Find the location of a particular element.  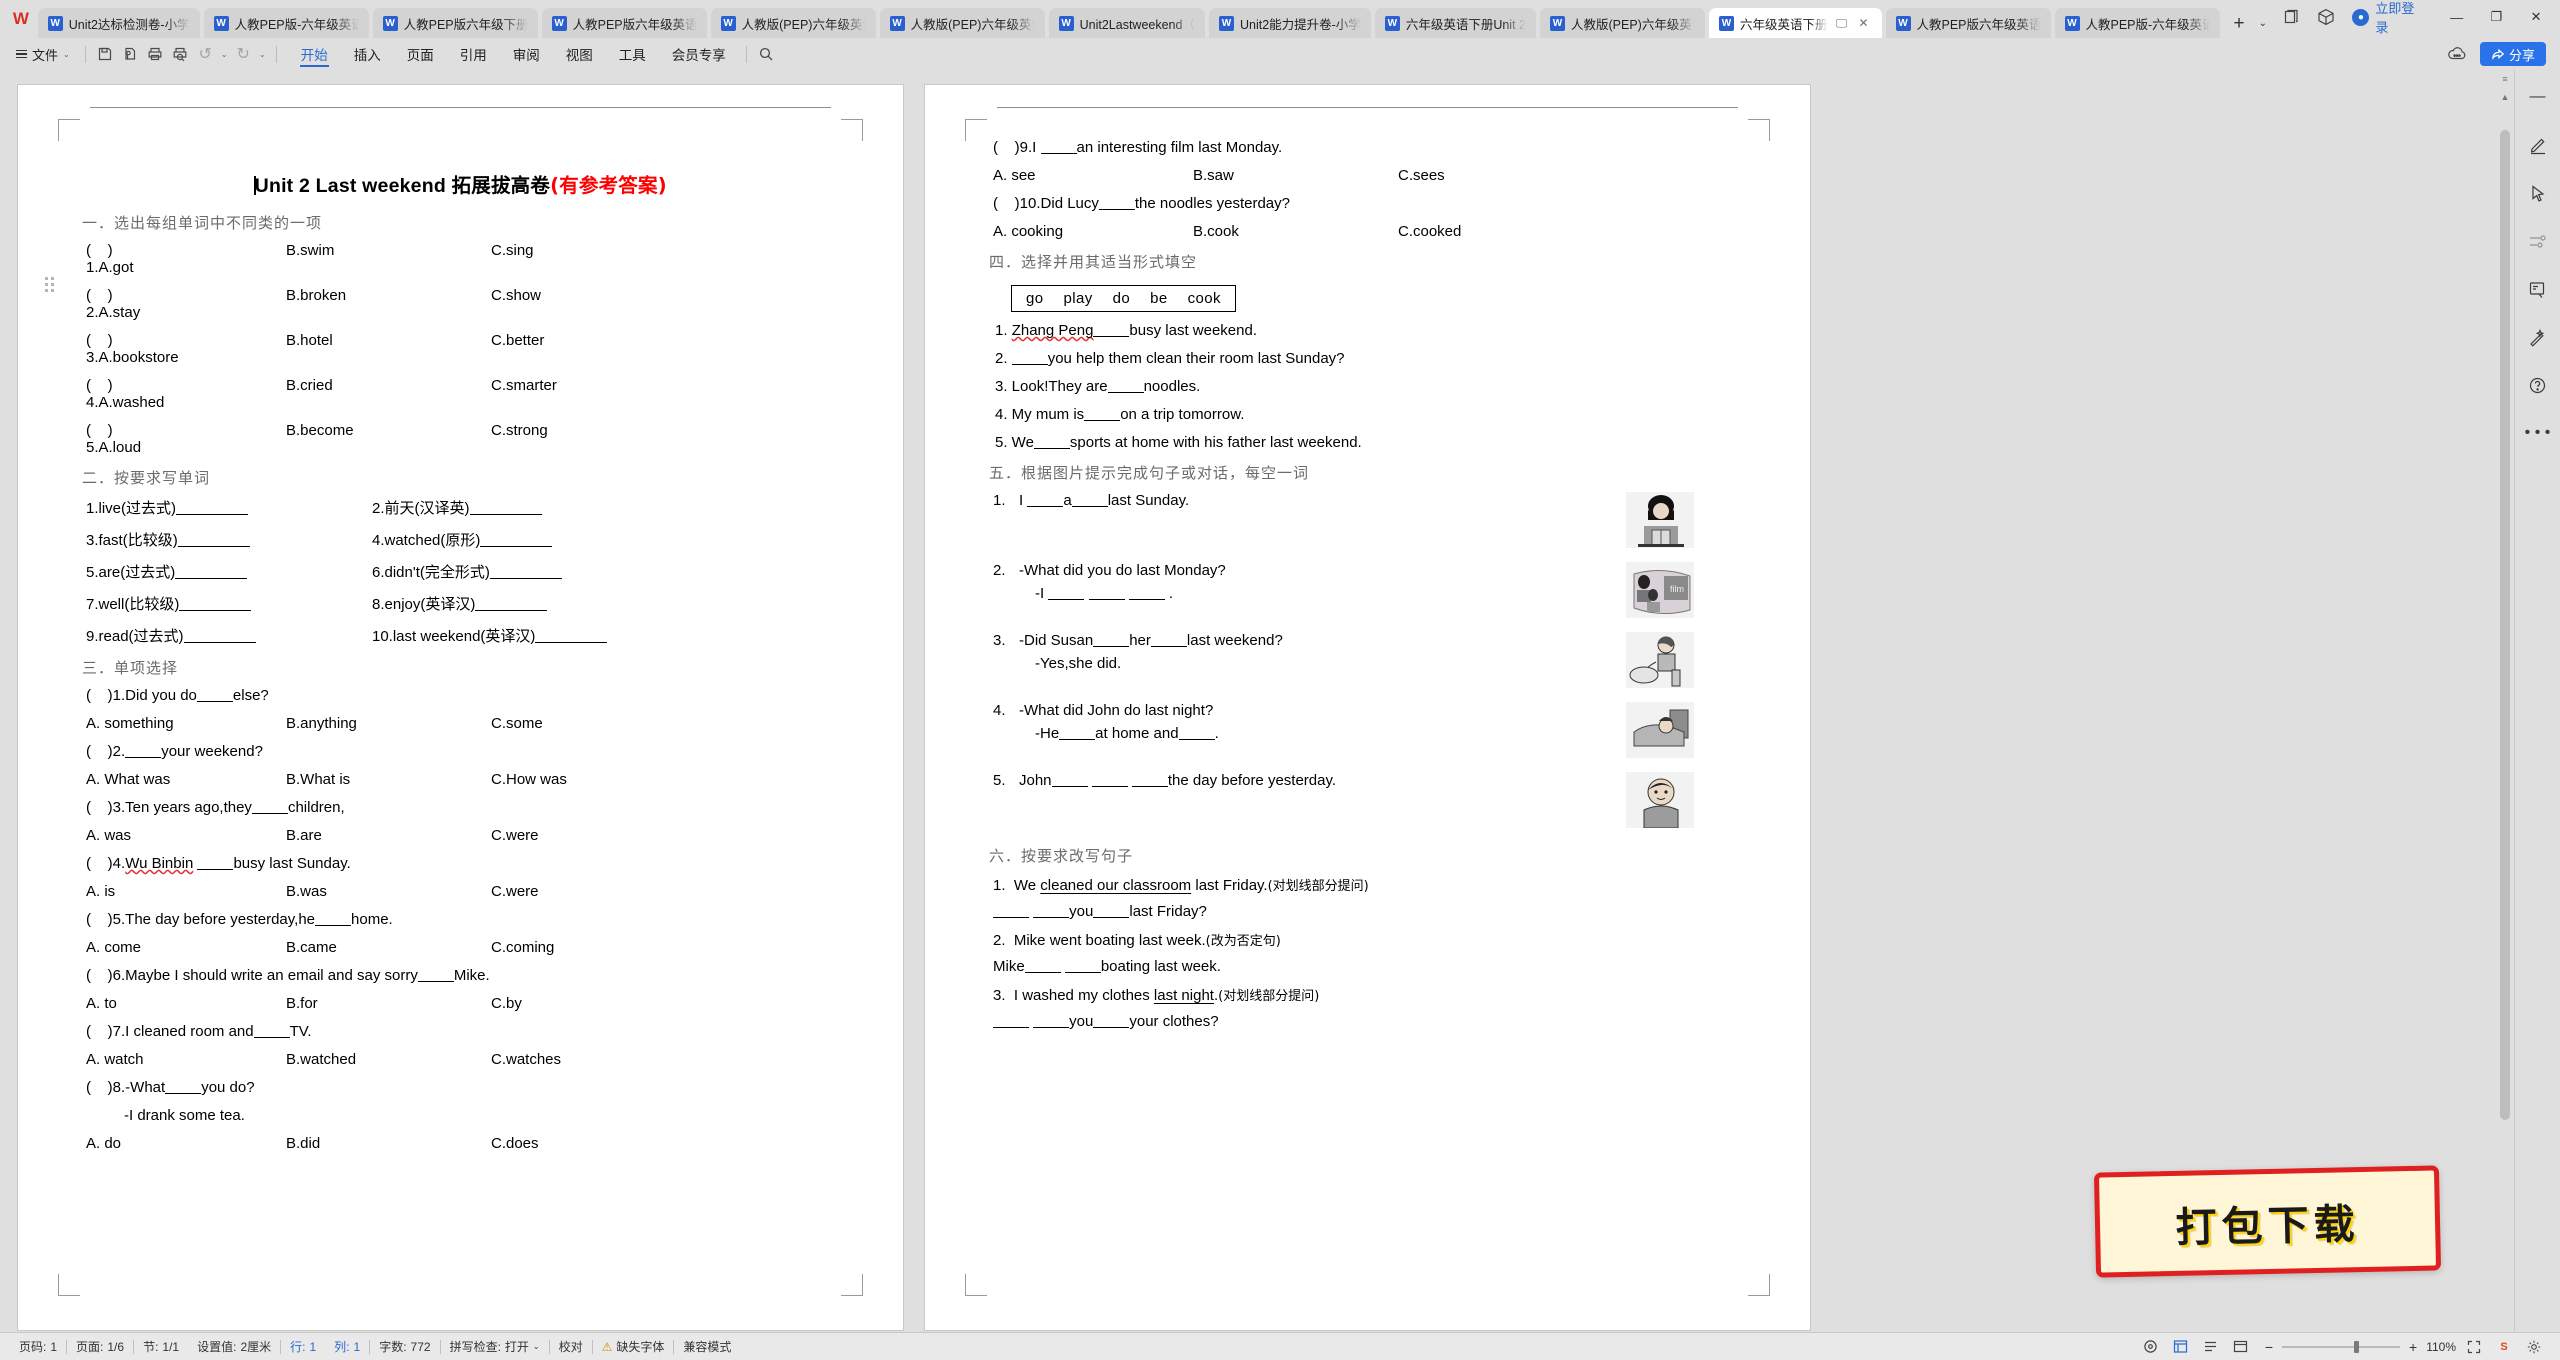

more-options-icon: • • • is located at coordinates (2538, 433).